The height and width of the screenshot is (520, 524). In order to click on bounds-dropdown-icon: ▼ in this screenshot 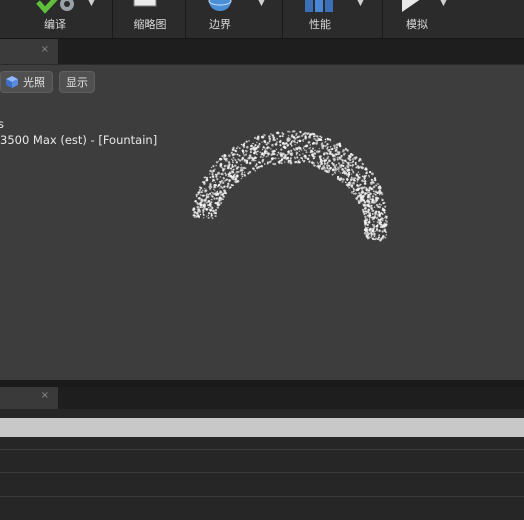, I will do `click(261, 4)`.